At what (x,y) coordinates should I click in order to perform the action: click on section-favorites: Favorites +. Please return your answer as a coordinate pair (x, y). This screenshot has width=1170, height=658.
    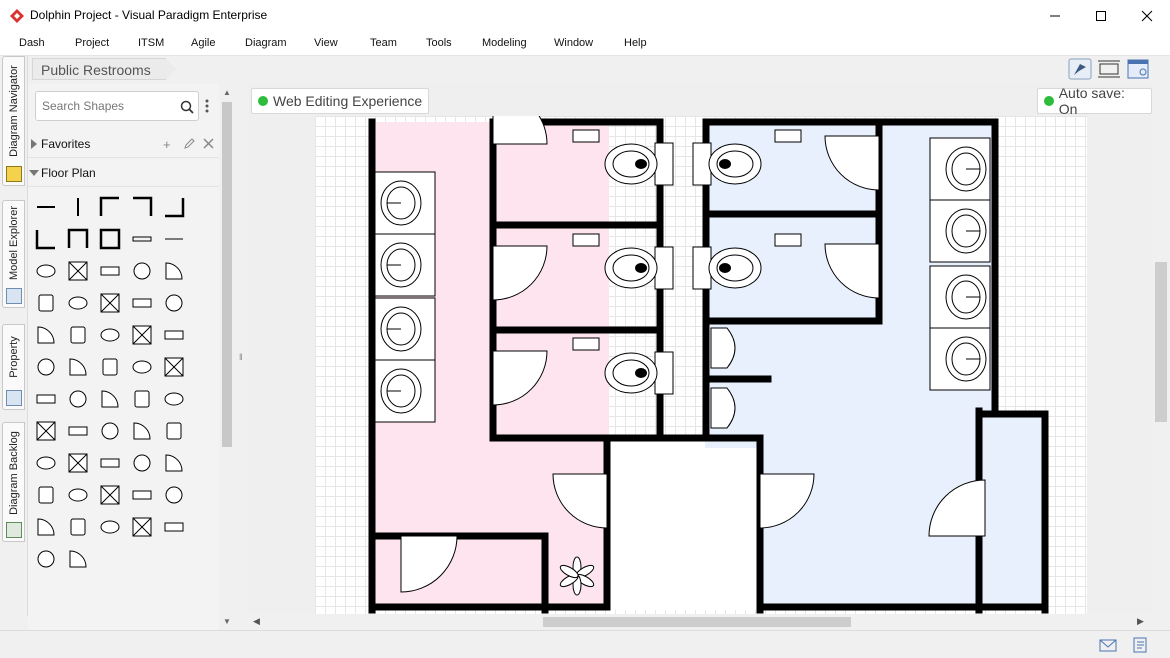
    Looking at the image, I should click on (123, 144).